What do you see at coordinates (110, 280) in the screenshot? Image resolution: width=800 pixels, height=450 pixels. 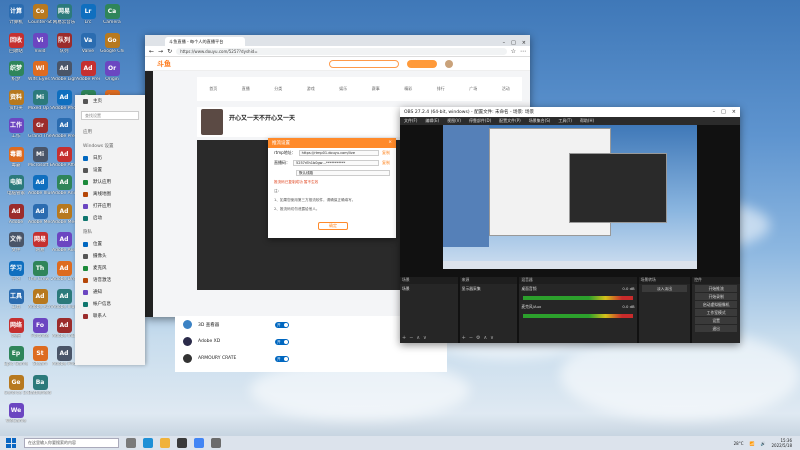 I see `settings-nav-item: 语音激活` at bounding box center [110, 280].